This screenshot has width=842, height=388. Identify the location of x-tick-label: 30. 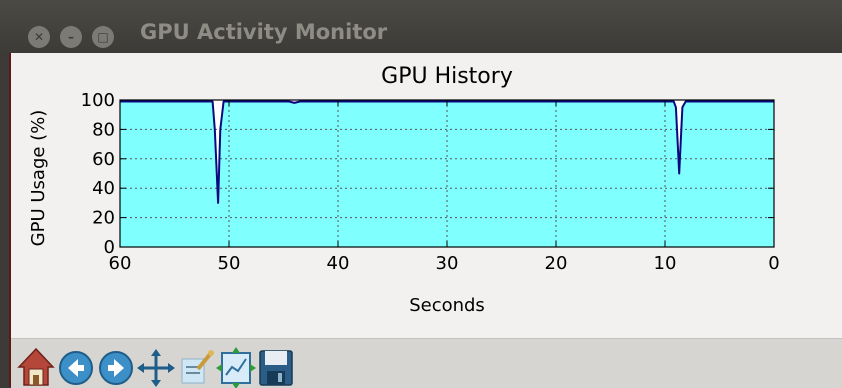
(447, 263).